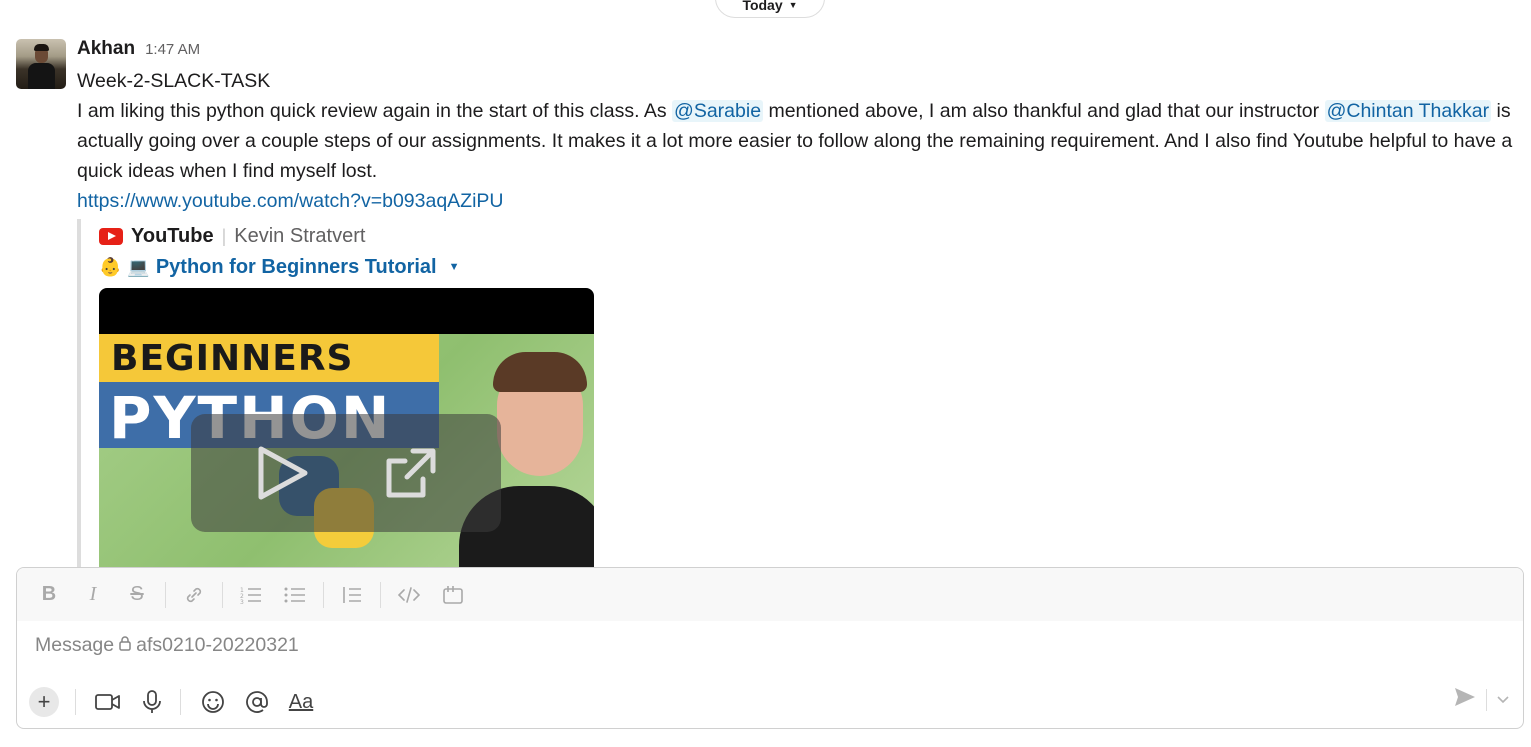  Describe the element at coordinates (152, 702) in the screenshot. I see `microphone-icon` at that location.